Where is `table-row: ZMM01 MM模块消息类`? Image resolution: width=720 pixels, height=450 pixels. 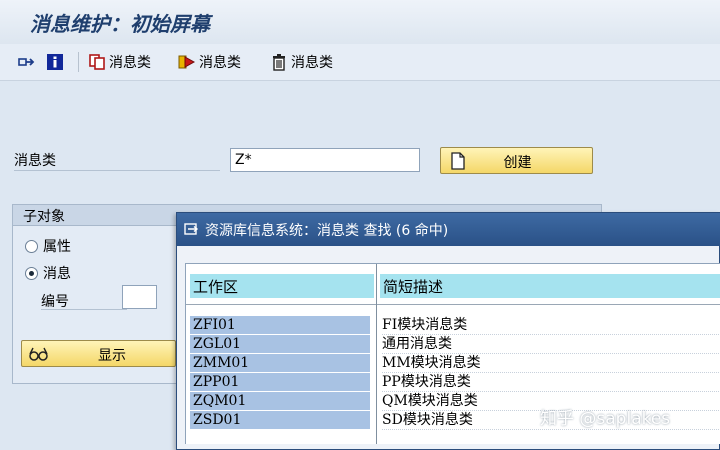 table-row: ZMM01 MM模块消息类 is located at coordinates (453, 363).